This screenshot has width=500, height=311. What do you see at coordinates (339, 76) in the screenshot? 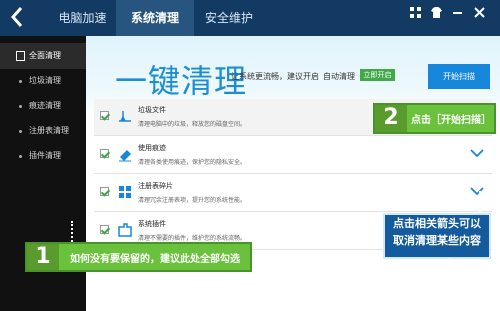
I see `auto-clean-label: 自动清理` at bounding box center [339, 76].